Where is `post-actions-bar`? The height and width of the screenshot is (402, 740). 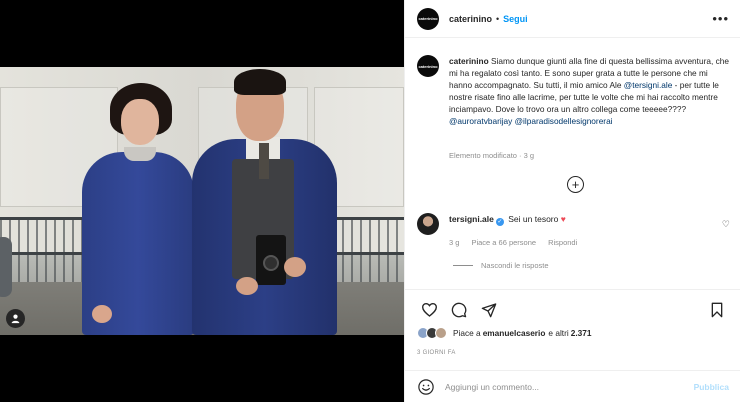 post-actions-bar is located at coordinates (572, 309).